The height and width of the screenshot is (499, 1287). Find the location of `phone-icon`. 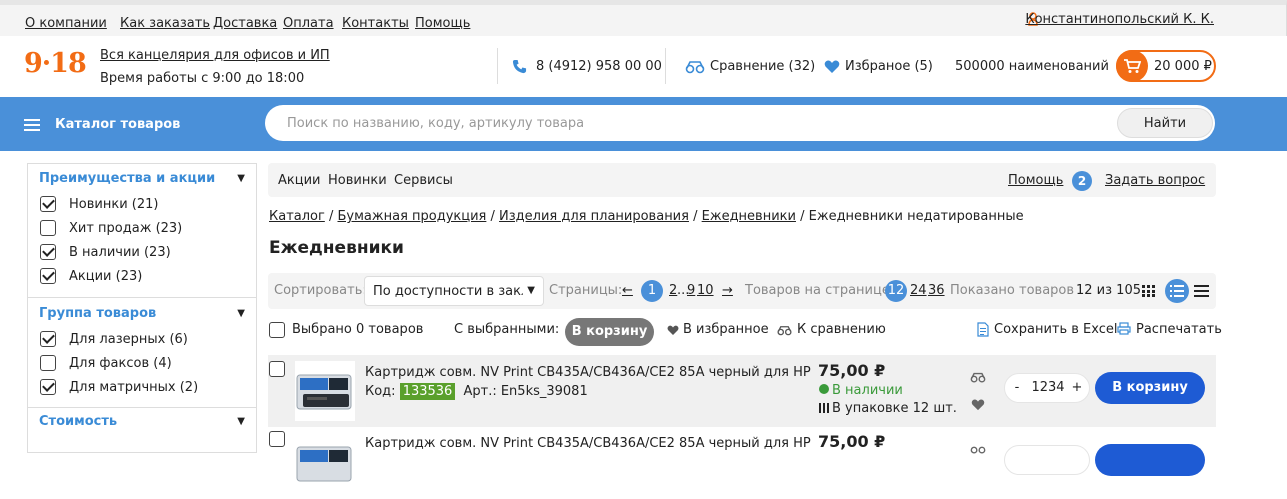

phone-icon is located at coordinates (519, 66).